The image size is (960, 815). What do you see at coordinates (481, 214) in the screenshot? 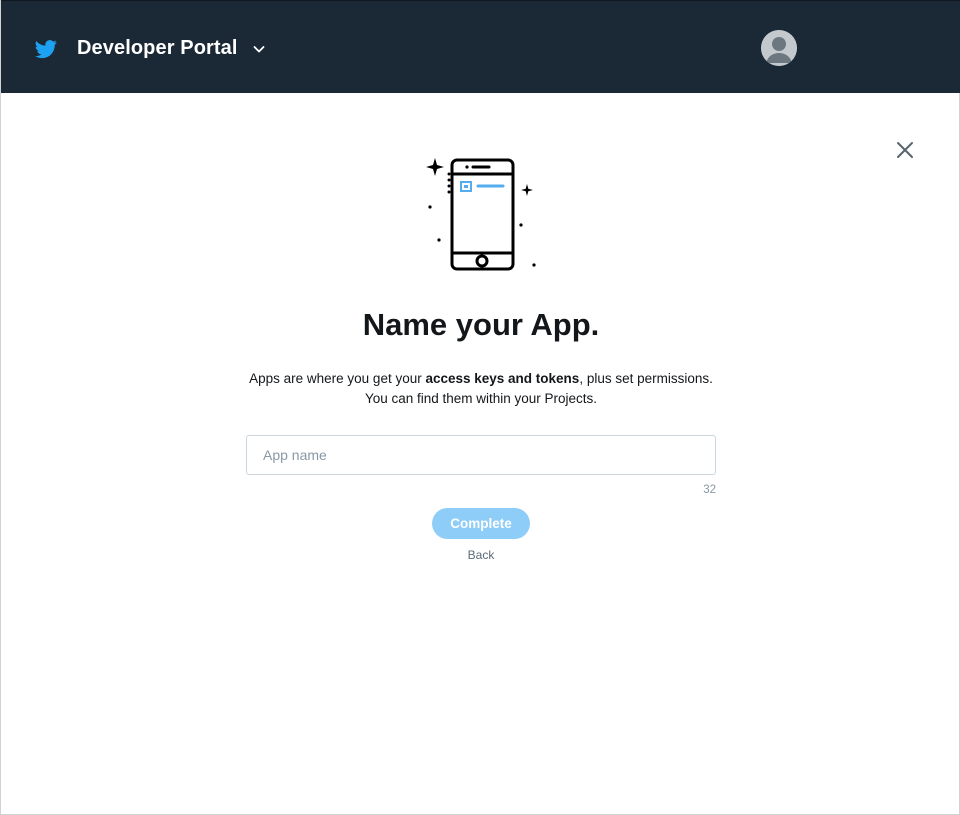
I see `smartphone-sparkle-icon` at bounding box center [481, 214].